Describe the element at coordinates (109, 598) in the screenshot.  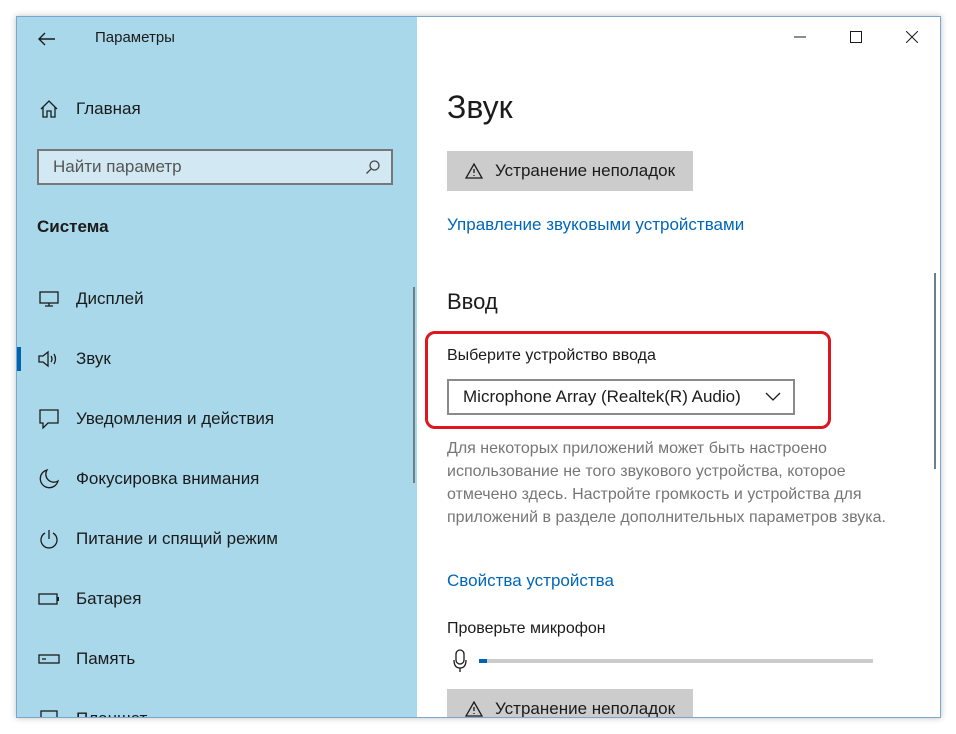
I see `sidebar-item-label: Батарея` at that location.